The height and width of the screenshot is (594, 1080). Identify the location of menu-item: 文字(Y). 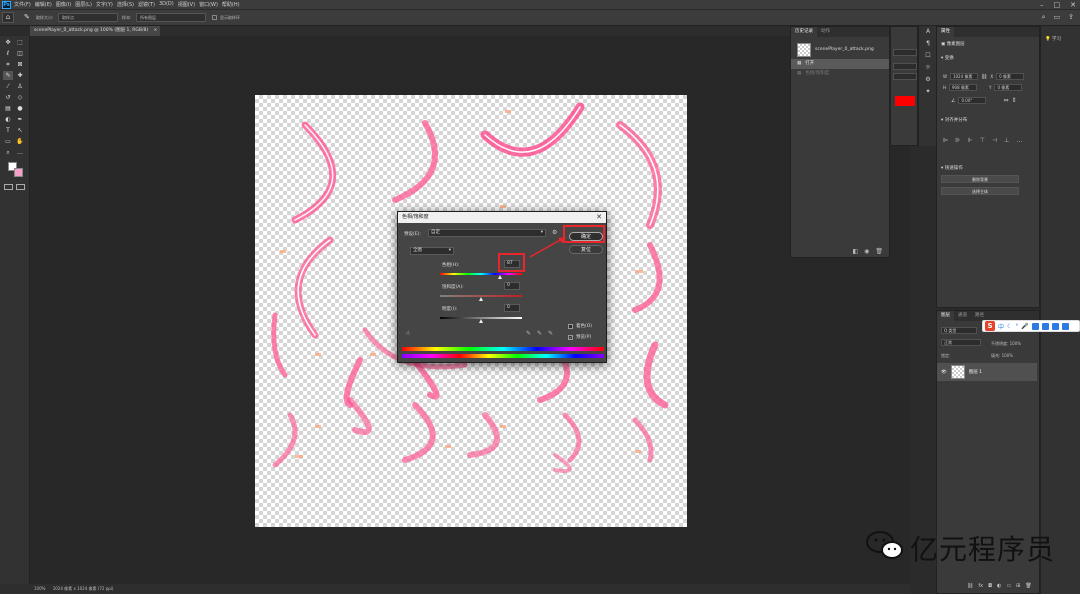
(104, 4).